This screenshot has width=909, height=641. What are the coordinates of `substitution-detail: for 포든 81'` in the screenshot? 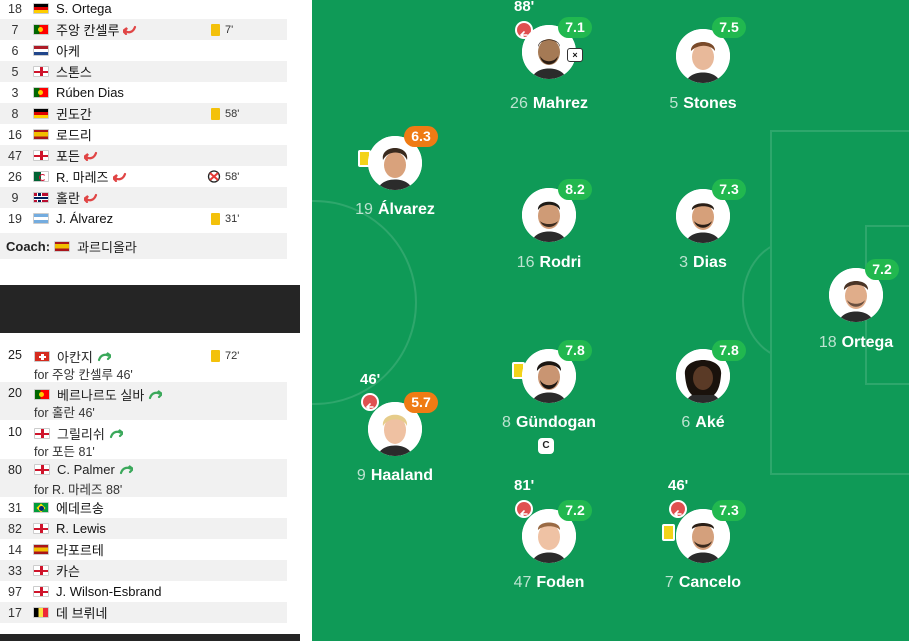 It's located at (64, 452).